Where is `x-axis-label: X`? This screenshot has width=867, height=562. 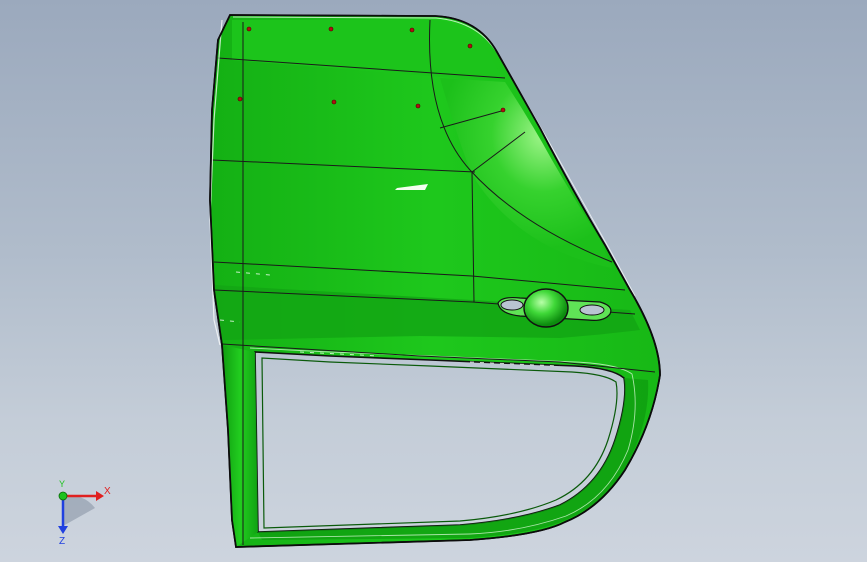
x-axis-label: X is located at coordinates (107, 491).